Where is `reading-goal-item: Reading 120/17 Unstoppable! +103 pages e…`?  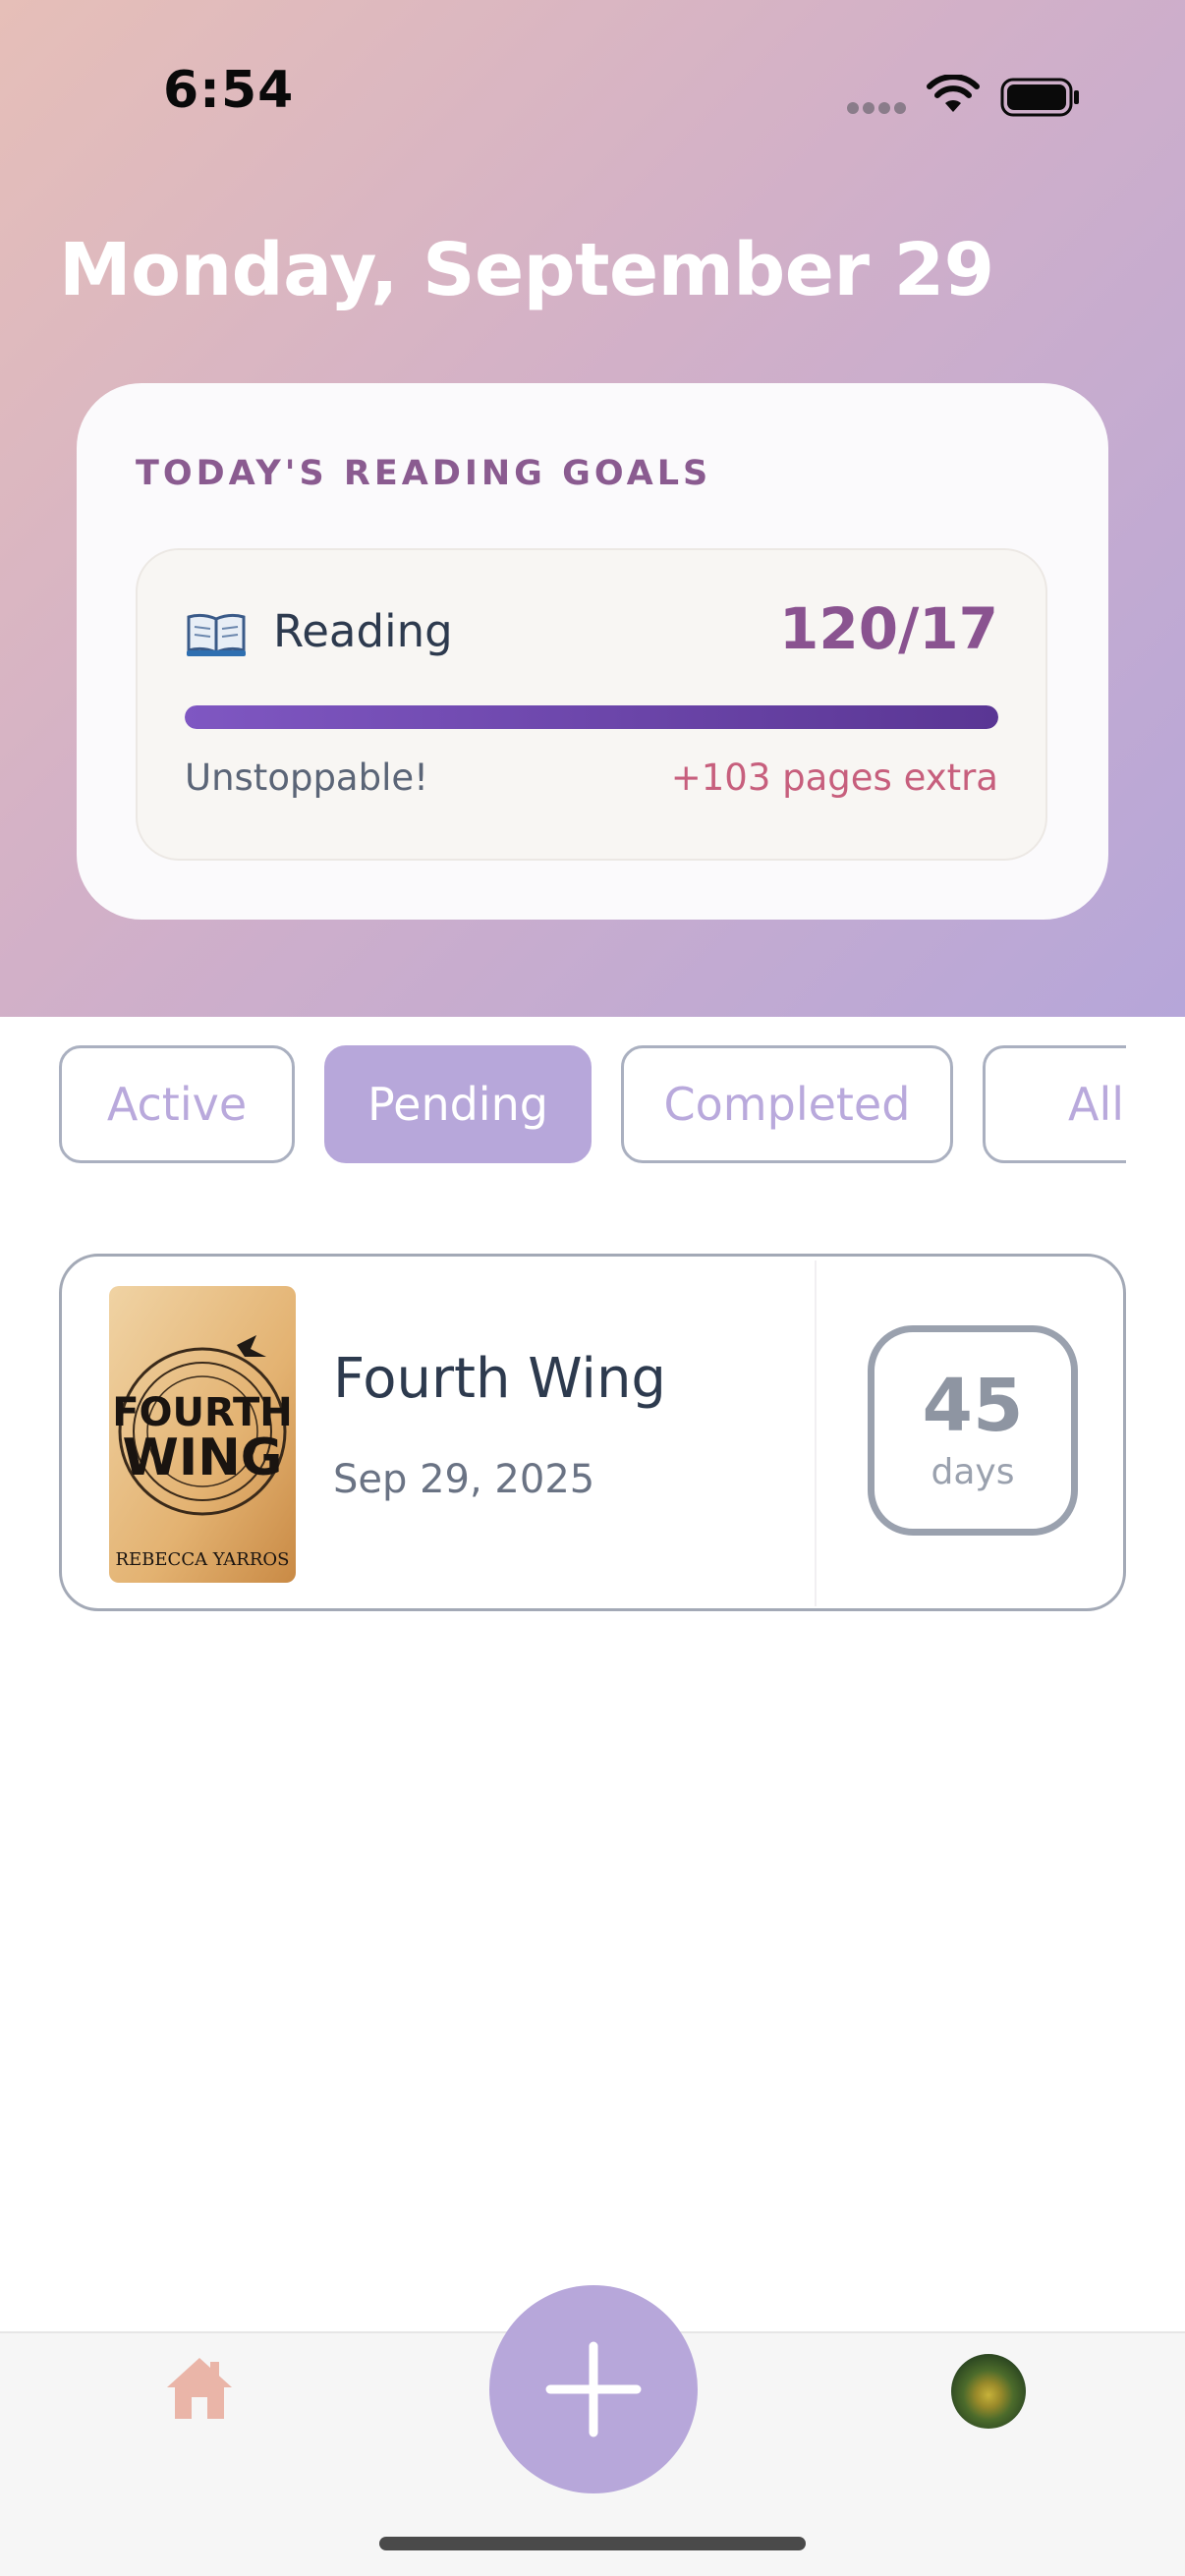 reading-goal-item: Reading 120/17 Unstoppable! +103 pages e… is located at coordinates (592, 704).